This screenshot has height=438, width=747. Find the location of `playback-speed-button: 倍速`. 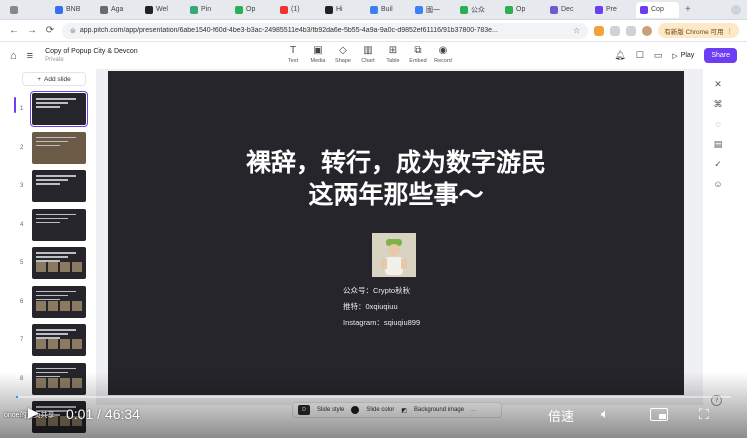

playback-speed-button: 倍速 is located at coordinates (561, 415).